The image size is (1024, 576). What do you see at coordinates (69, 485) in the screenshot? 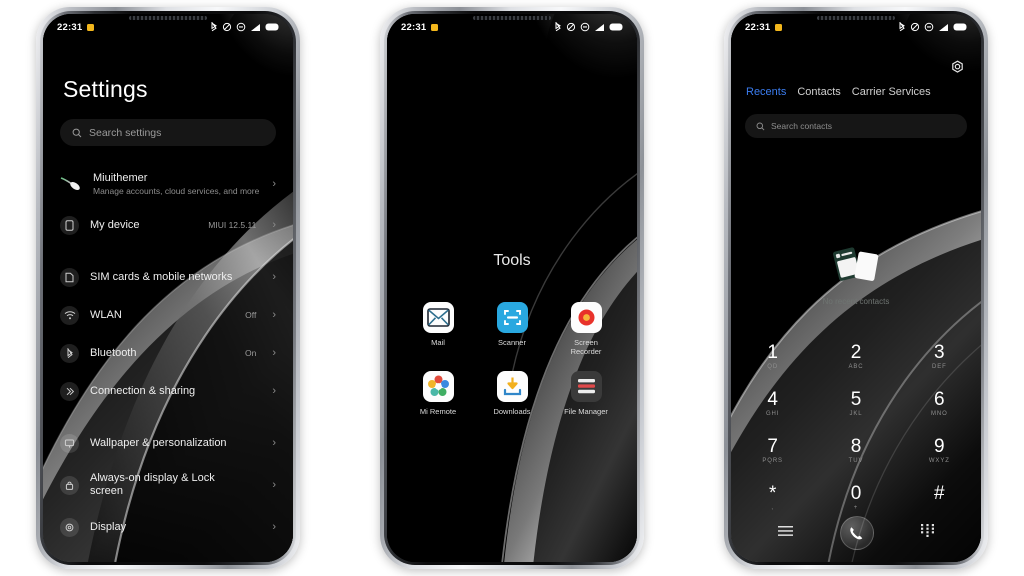
I see `lock-icon` at bounding box center [69, 485].